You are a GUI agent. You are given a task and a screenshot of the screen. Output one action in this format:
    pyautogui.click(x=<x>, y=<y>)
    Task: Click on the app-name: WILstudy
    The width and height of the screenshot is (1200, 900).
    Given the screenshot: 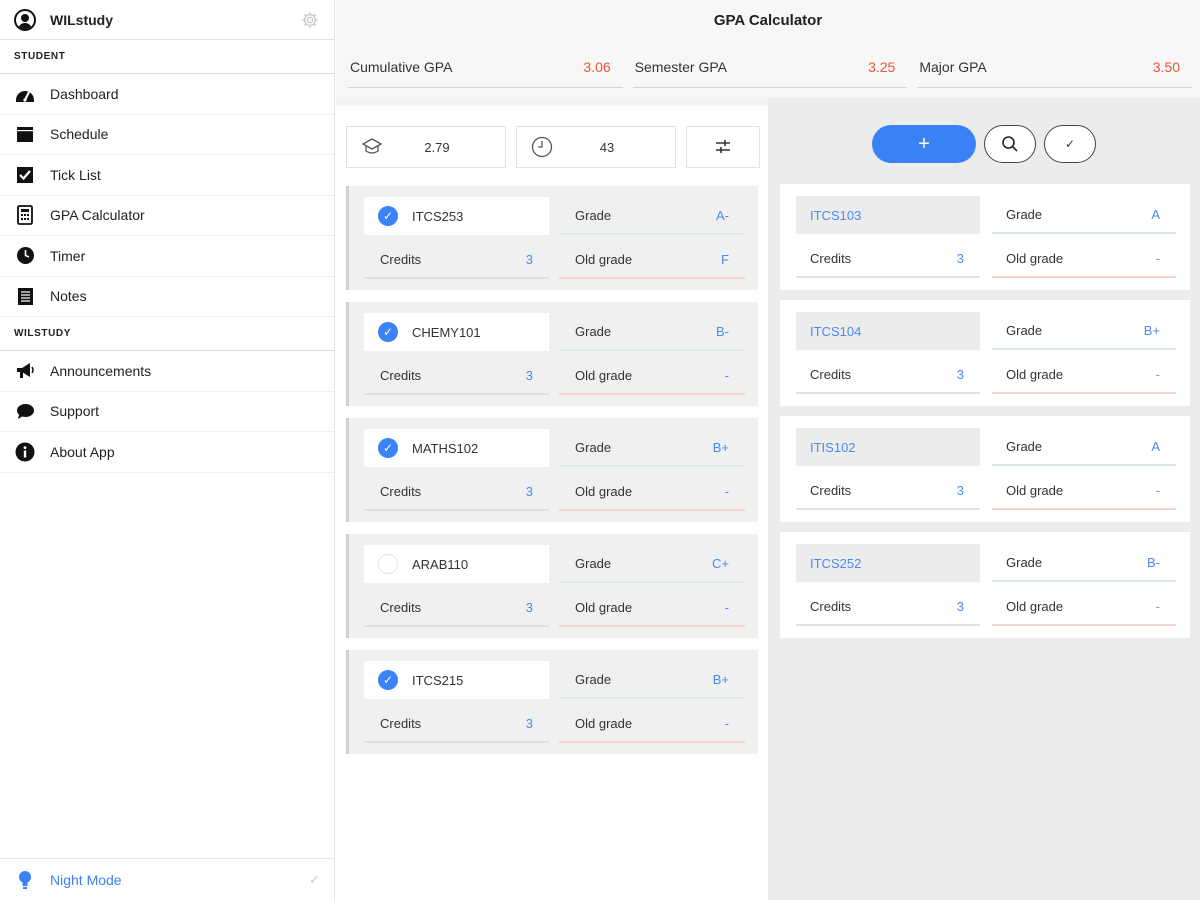 What is the action you would take?
    pyautogui.click(x=81, y=19)
    